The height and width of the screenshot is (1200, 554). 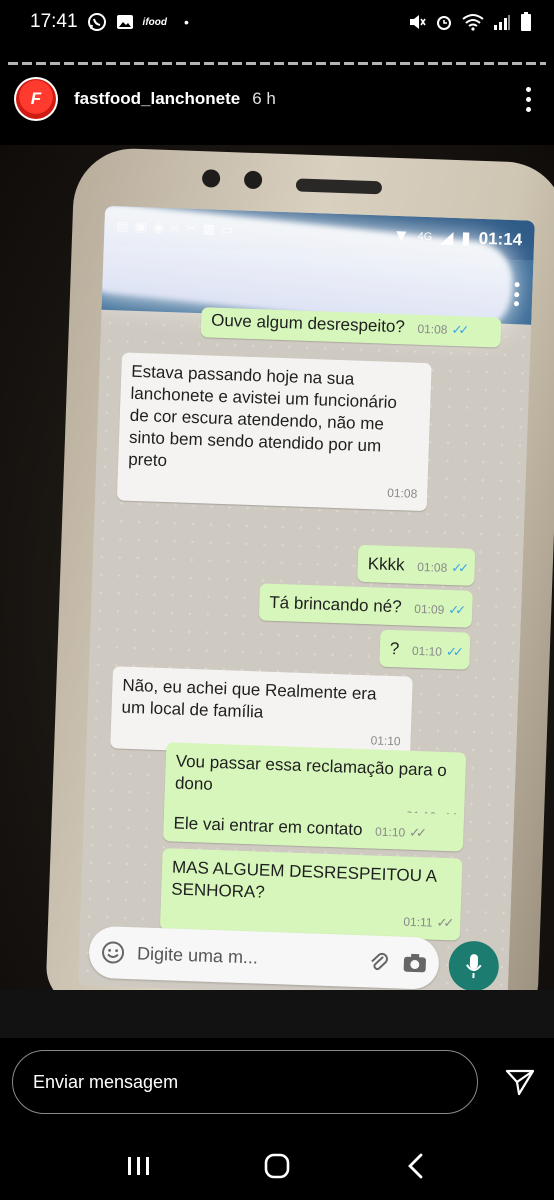 I want to click on camera-icon, so click(x=415, y=963).